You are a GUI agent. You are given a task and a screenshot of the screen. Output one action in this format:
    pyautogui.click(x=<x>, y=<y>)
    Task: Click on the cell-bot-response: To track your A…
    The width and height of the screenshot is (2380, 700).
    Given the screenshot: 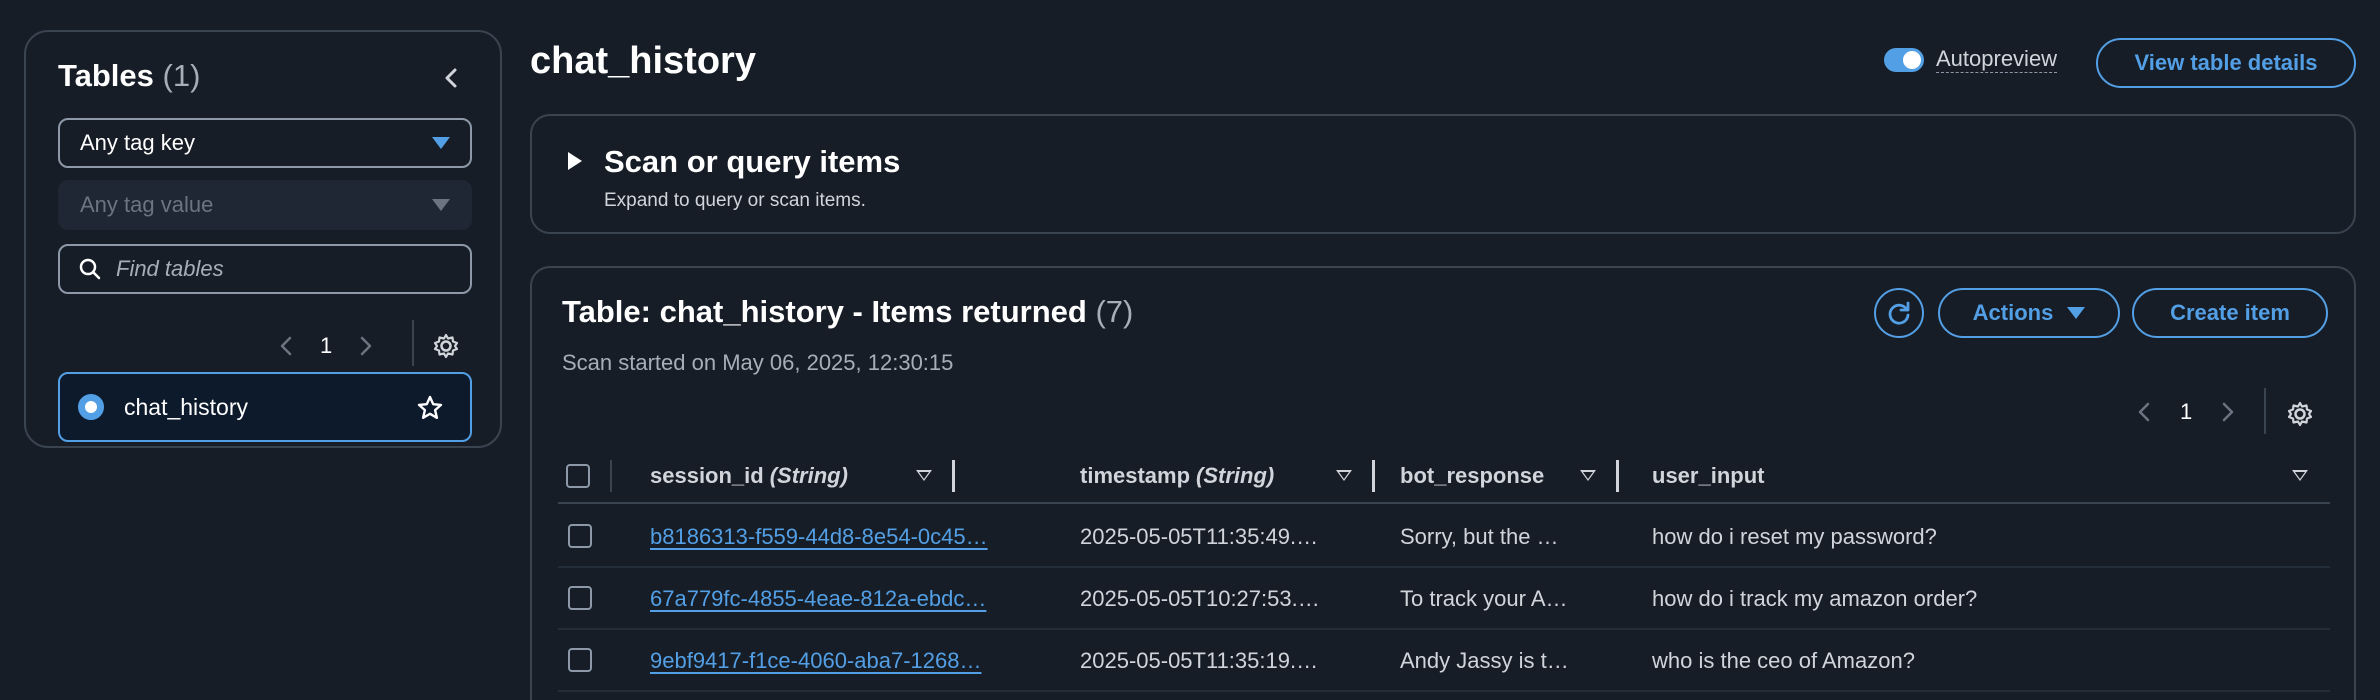 What is the action you would take?
    pyautogui.click(x=1484, y=598)
    